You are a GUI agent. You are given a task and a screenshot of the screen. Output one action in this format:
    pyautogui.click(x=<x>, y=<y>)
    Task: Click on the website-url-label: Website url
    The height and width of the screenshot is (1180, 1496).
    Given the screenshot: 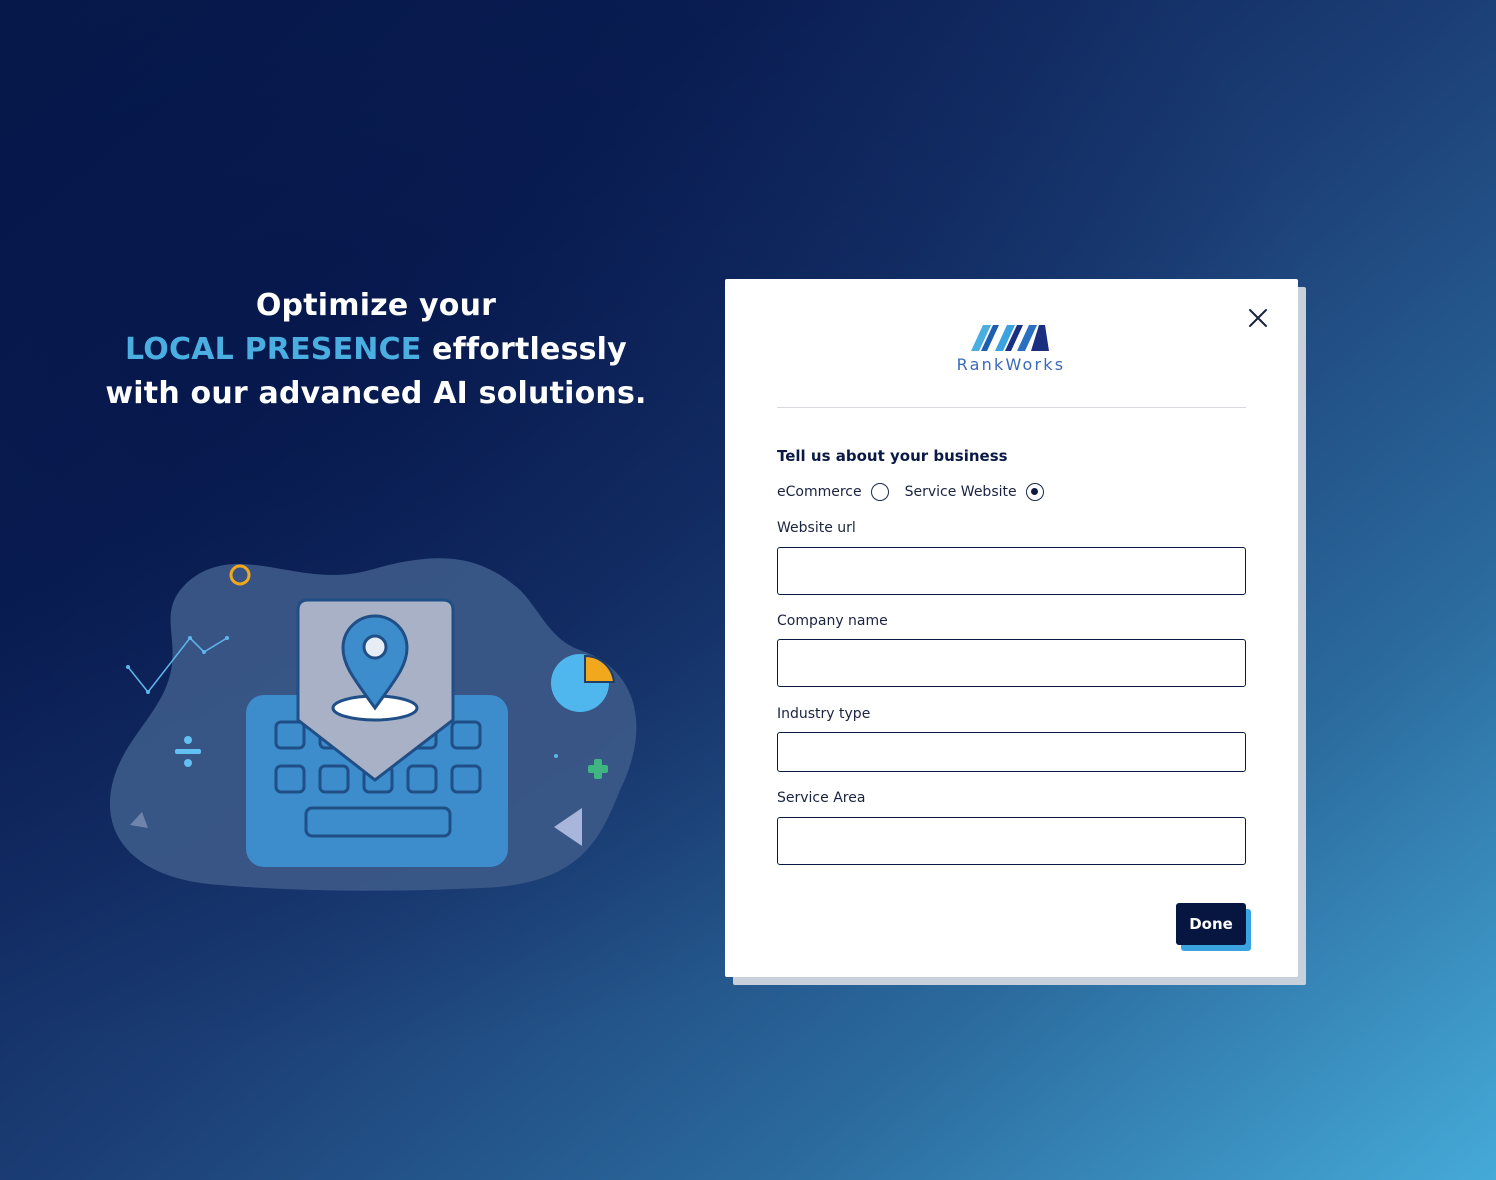 What is the action you would take?
    pyautogui.click(x=816, y=528)
    